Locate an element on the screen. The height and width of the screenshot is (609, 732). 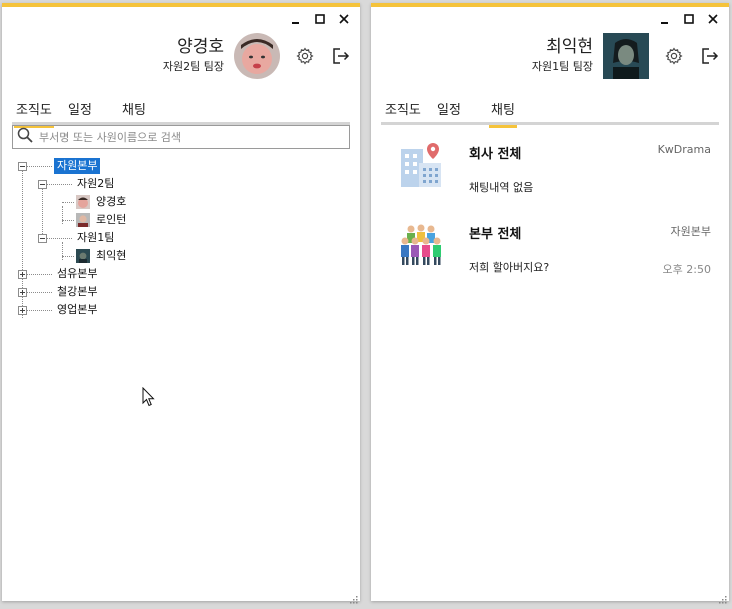
tree-node-dept: 철강본부 is located at coordinates (77, 292).